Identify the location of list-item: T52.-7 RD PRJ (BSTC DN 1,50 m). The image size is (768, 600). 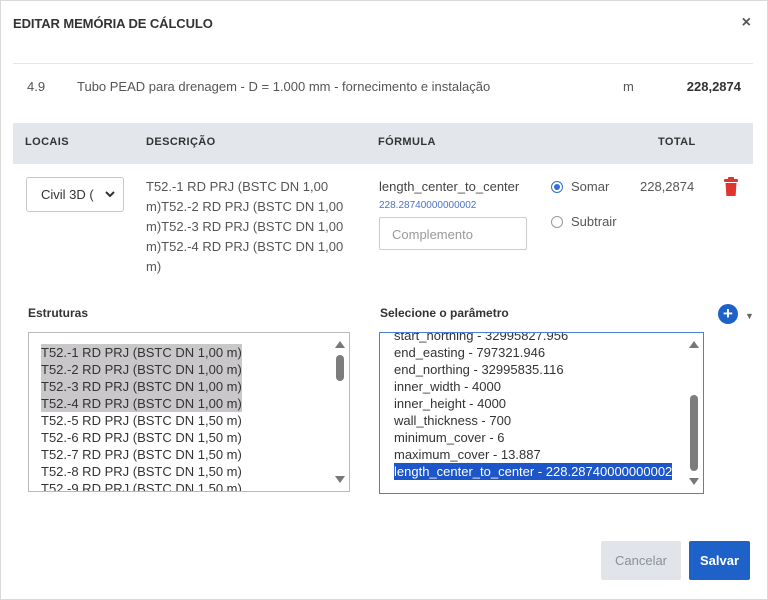
(141, 454).